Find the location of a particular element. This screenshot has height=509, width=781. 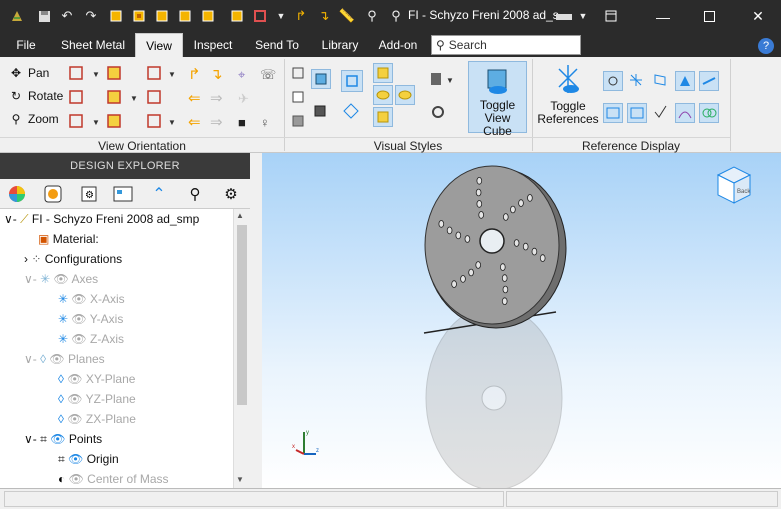

zoom-tool-icon: ⚲ is located at coordinates (372, 16).